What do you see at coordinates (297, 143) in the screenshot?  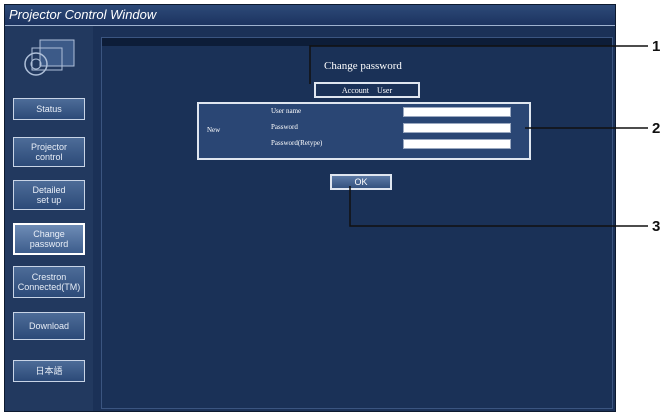 I see `password-retype-label: Password(Retype)` at bounding box center [297, 143].